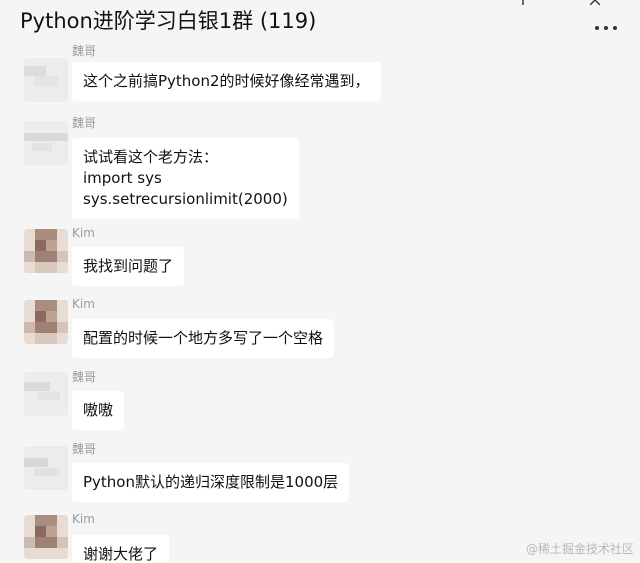  What do you see at coordinates (168, 20) in the screenshot?
I see `chat-title: Python进阶学习白银1群 (119)` at bounding box center [168, 20].